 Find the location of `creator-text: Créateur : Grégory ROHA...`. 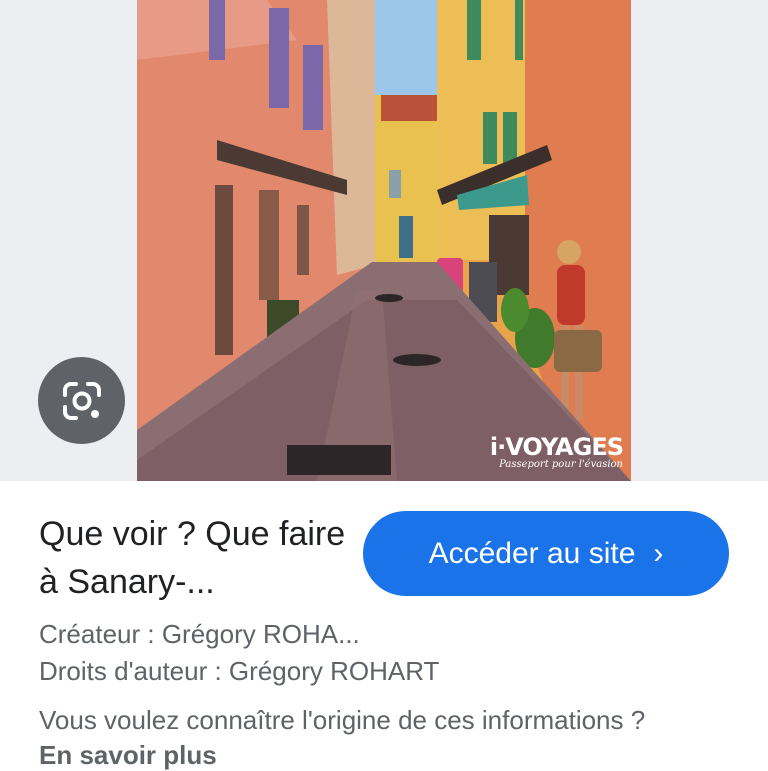

creator-text: Créateur : Grégory ROHA... is located at coordinates (199, 634).